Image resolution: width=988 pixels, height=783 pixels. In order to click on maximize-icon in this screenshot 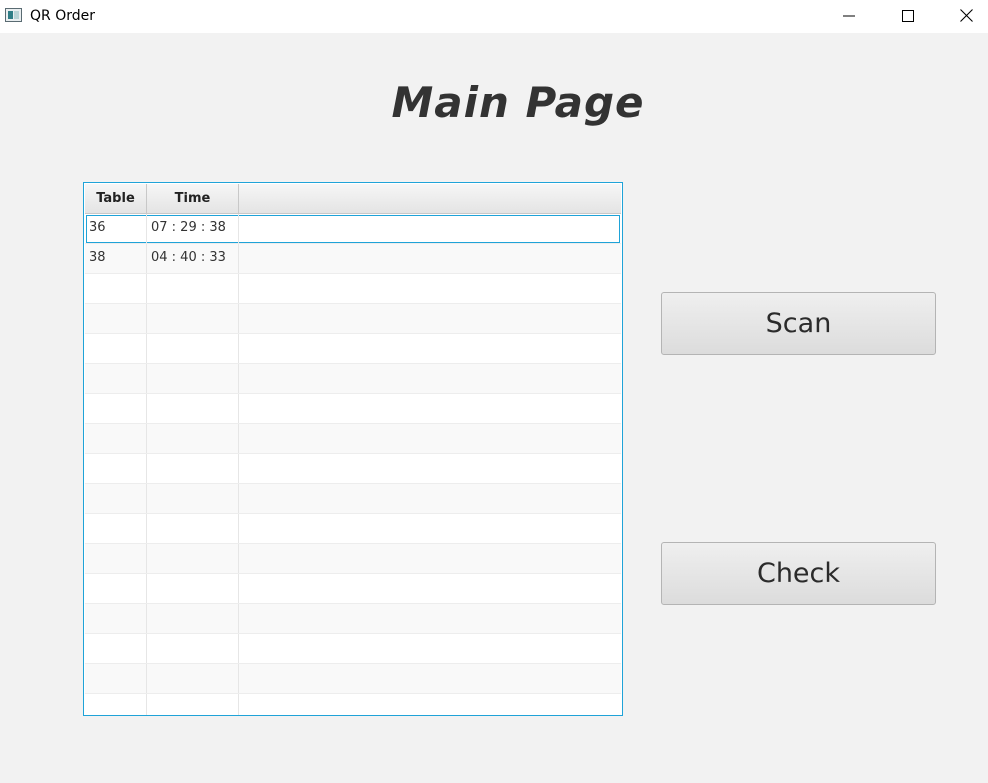, I will do `click(908, 15)`.